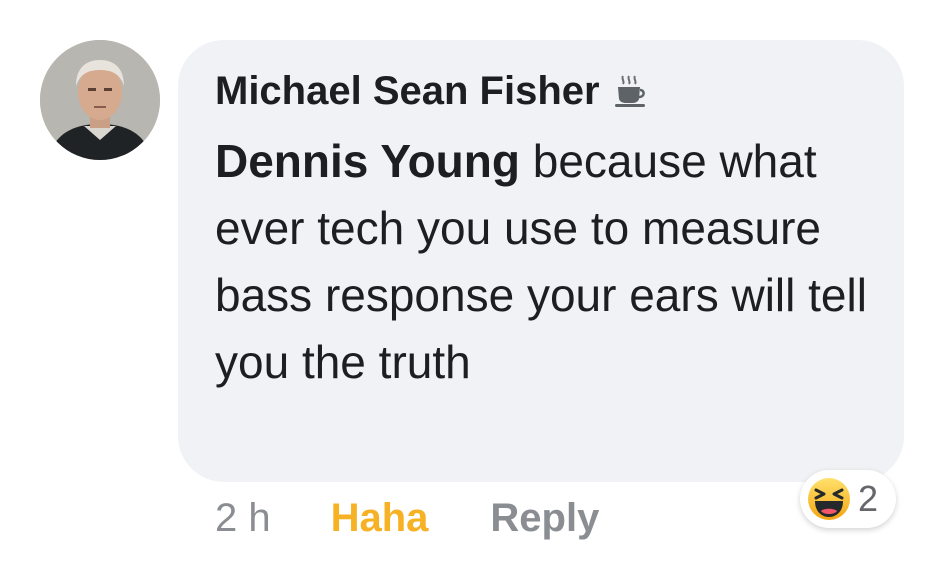  Describe the element at coordinates (243, 518) in the screenshot. I see `timestamp-link: 2 h` at that location.